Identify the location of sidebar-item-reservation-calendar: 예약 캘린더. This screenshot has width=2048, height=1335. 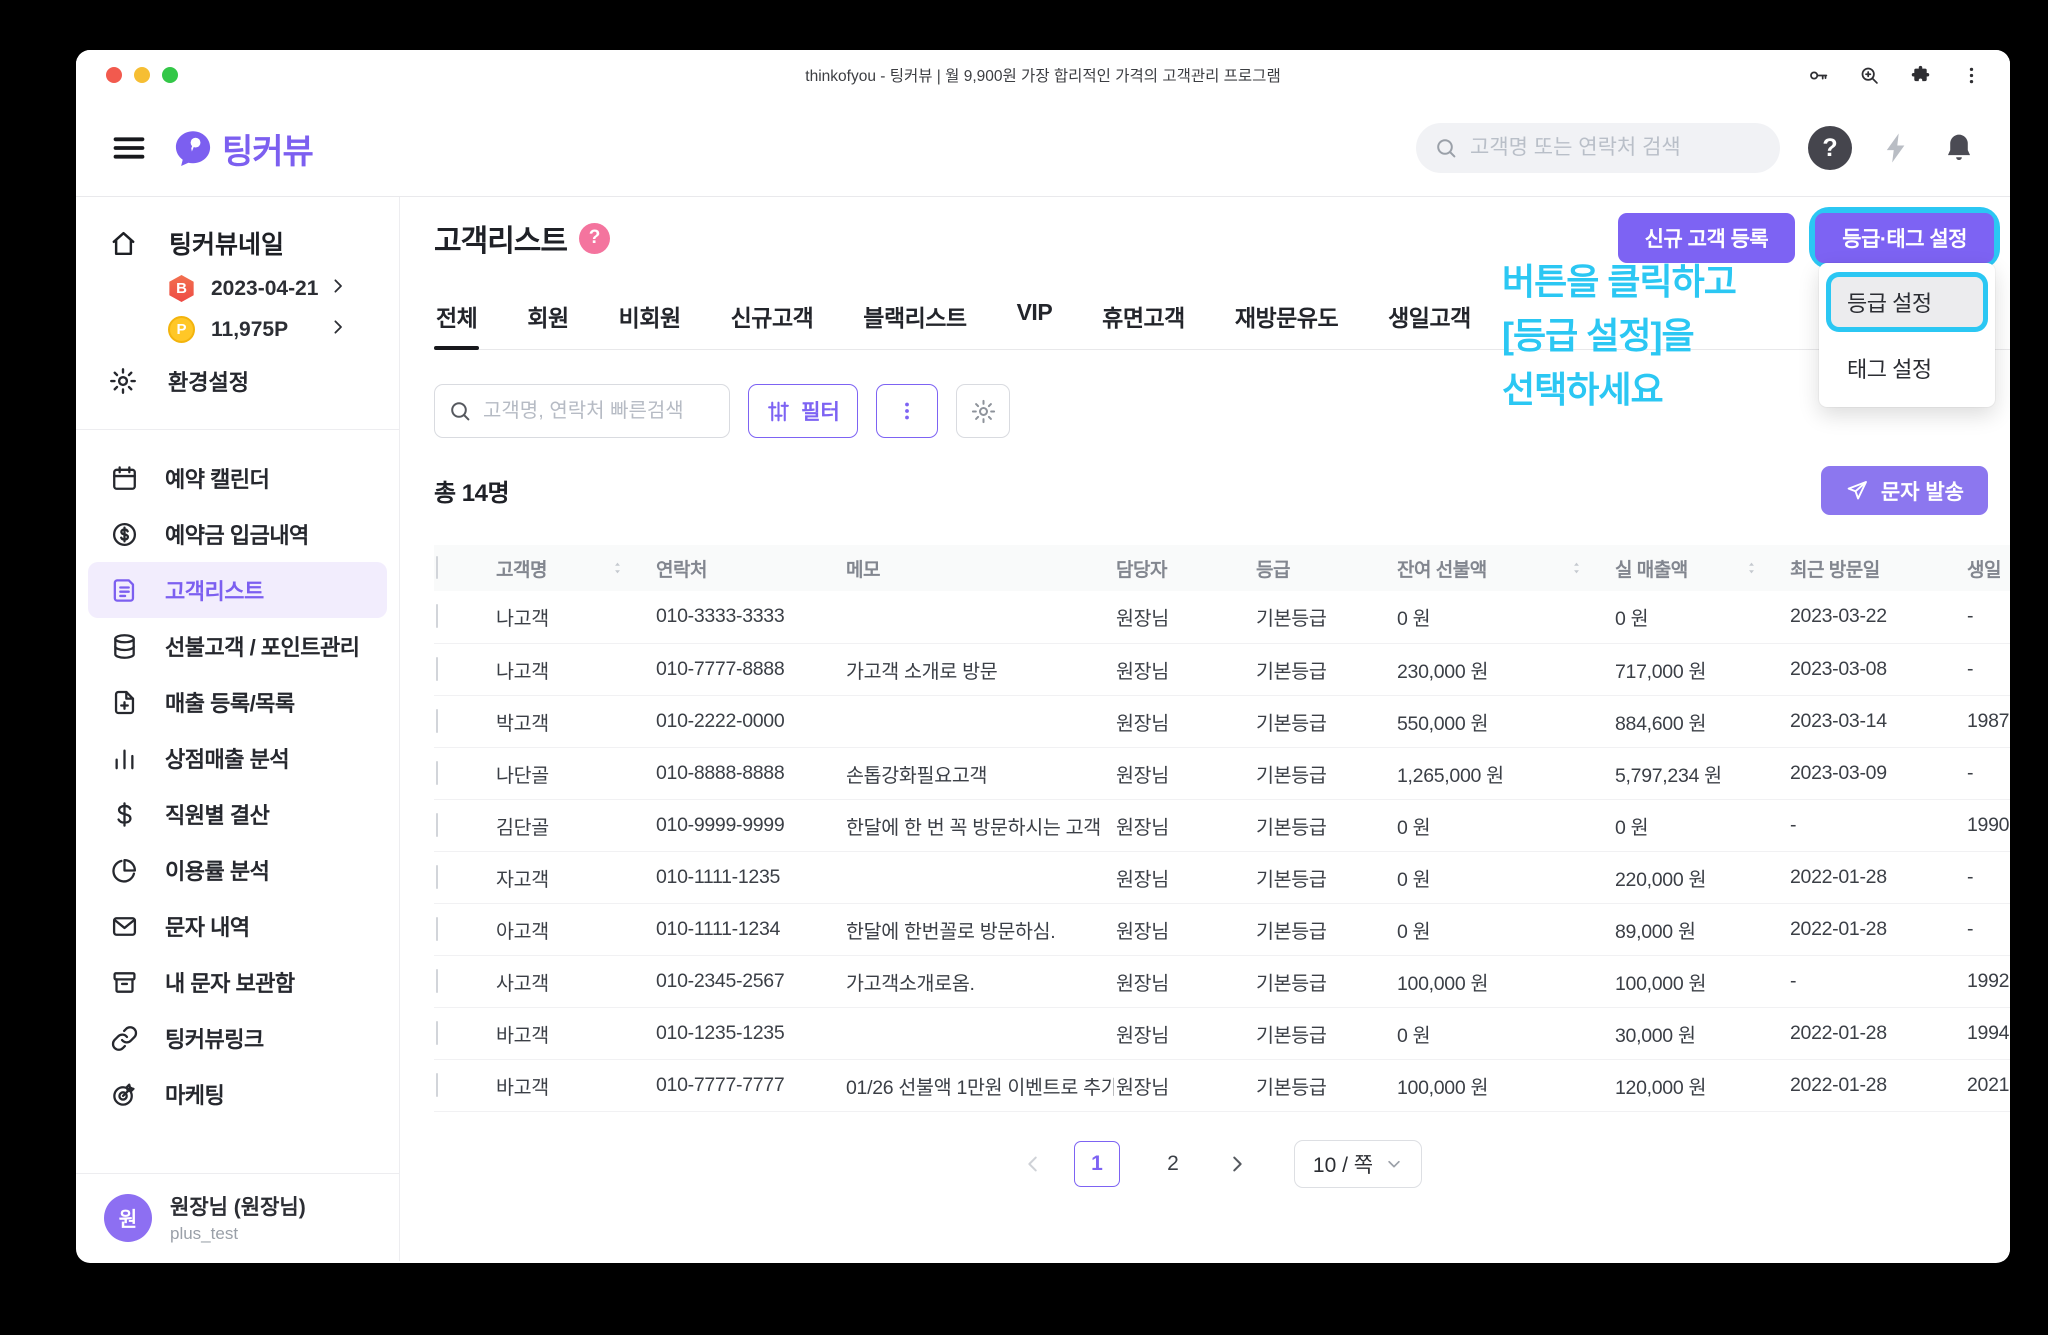
(237, 478).